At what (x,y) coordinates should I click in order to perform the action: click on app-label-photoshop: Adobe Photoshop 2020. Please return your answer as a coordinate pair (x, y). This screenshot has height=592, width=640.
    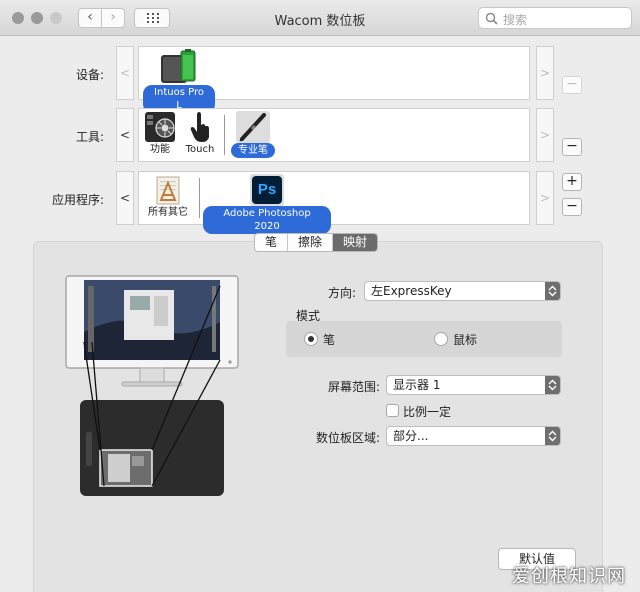
    Looking at the image, I should click on (267, 220).